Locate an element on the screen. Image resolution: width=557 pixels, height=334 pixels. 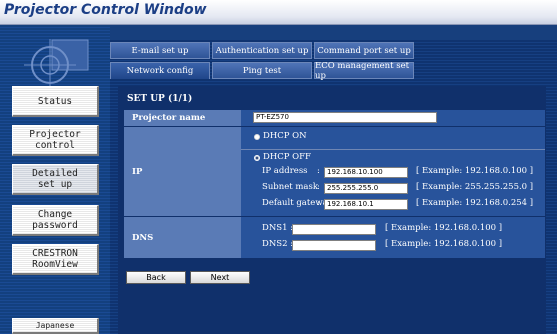
dns2-input is located at coordinates (334, 245).